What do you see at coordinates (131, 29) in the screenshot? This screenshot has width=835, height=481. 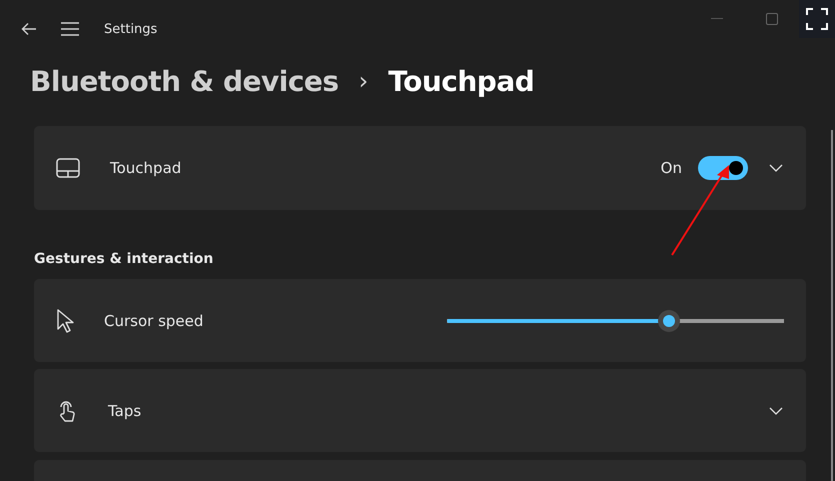 I see `window-title: Settings` at bounding box center [131, 29].